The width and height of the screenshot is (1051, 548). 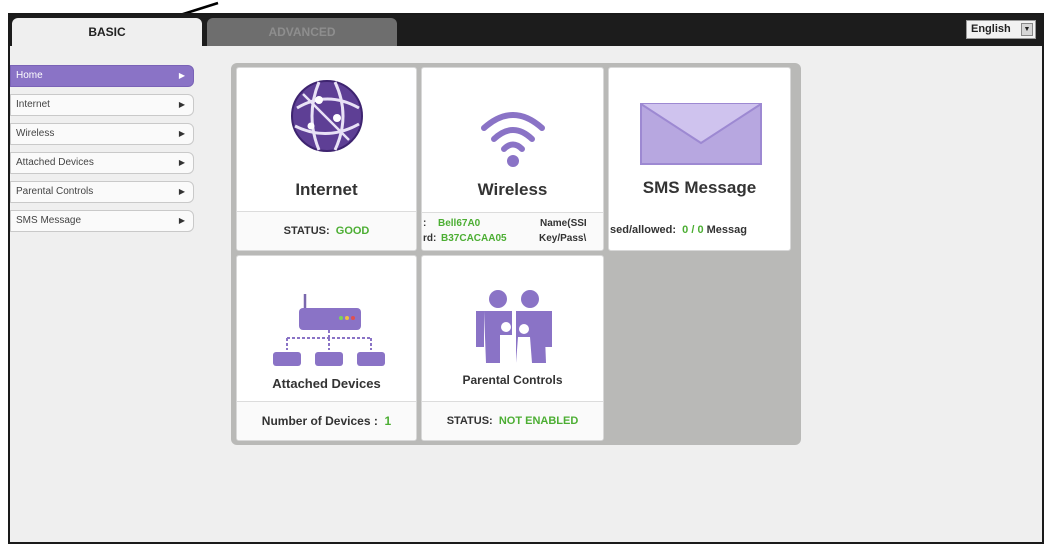 What do you see at coordinates (699, 187) in the screenshot?
I see `sms-card-title: SMS Message` at bounding box center [699, 187].